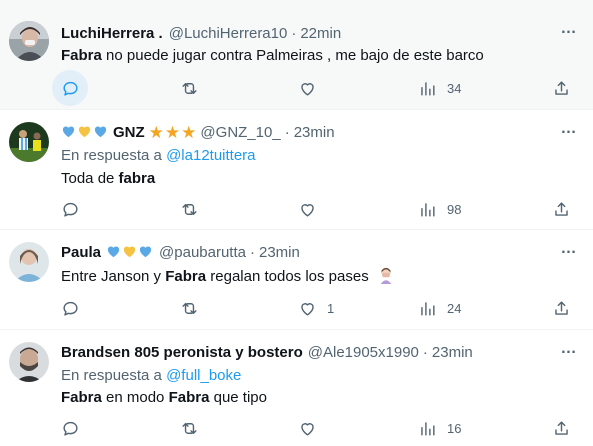 The width and height of the screenshot is (593, 446). Describe the element at coordinates (331, 308) in the screenshot. I see `likes-count: 1` at that location.